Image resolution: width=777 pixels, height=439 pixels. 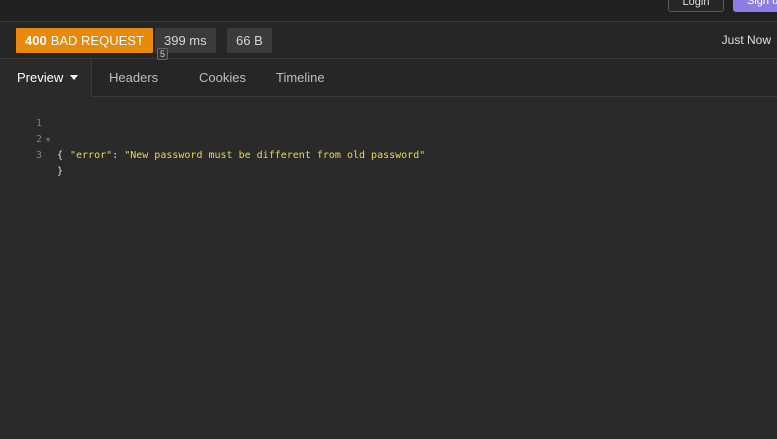 I want to click on signup-button: Sign up, so click(x=755, y=6).